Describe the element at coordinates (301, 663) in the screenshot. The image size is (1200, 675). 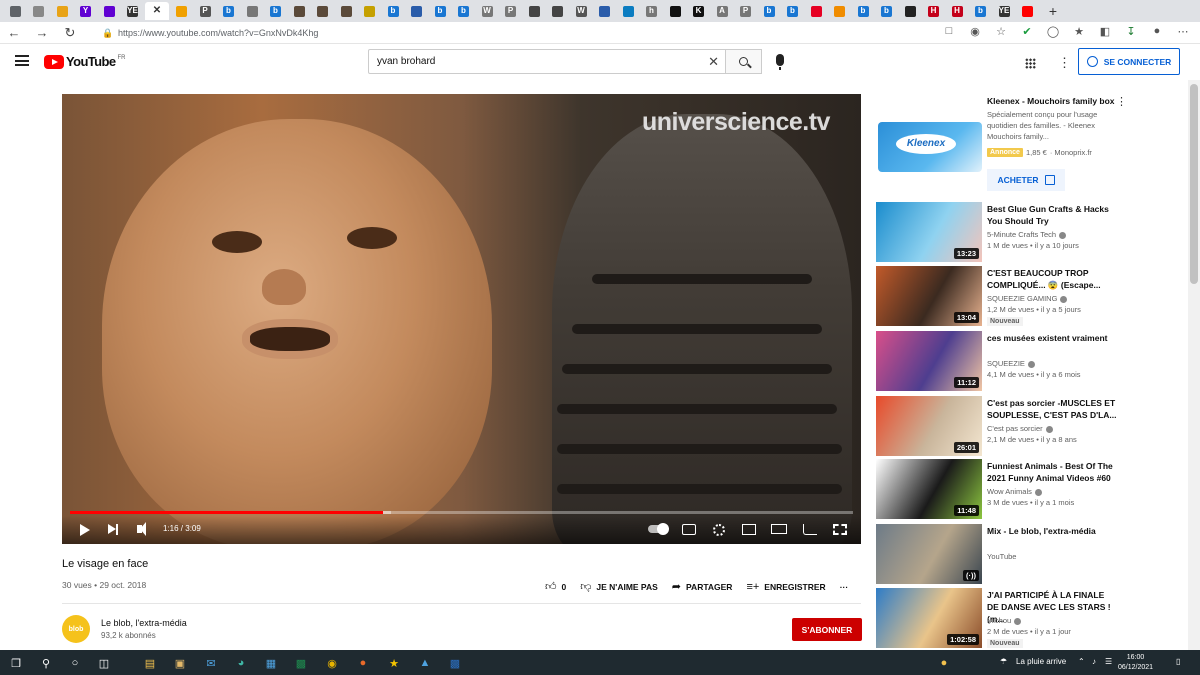
I see `excel-icon: ▩` at that location.